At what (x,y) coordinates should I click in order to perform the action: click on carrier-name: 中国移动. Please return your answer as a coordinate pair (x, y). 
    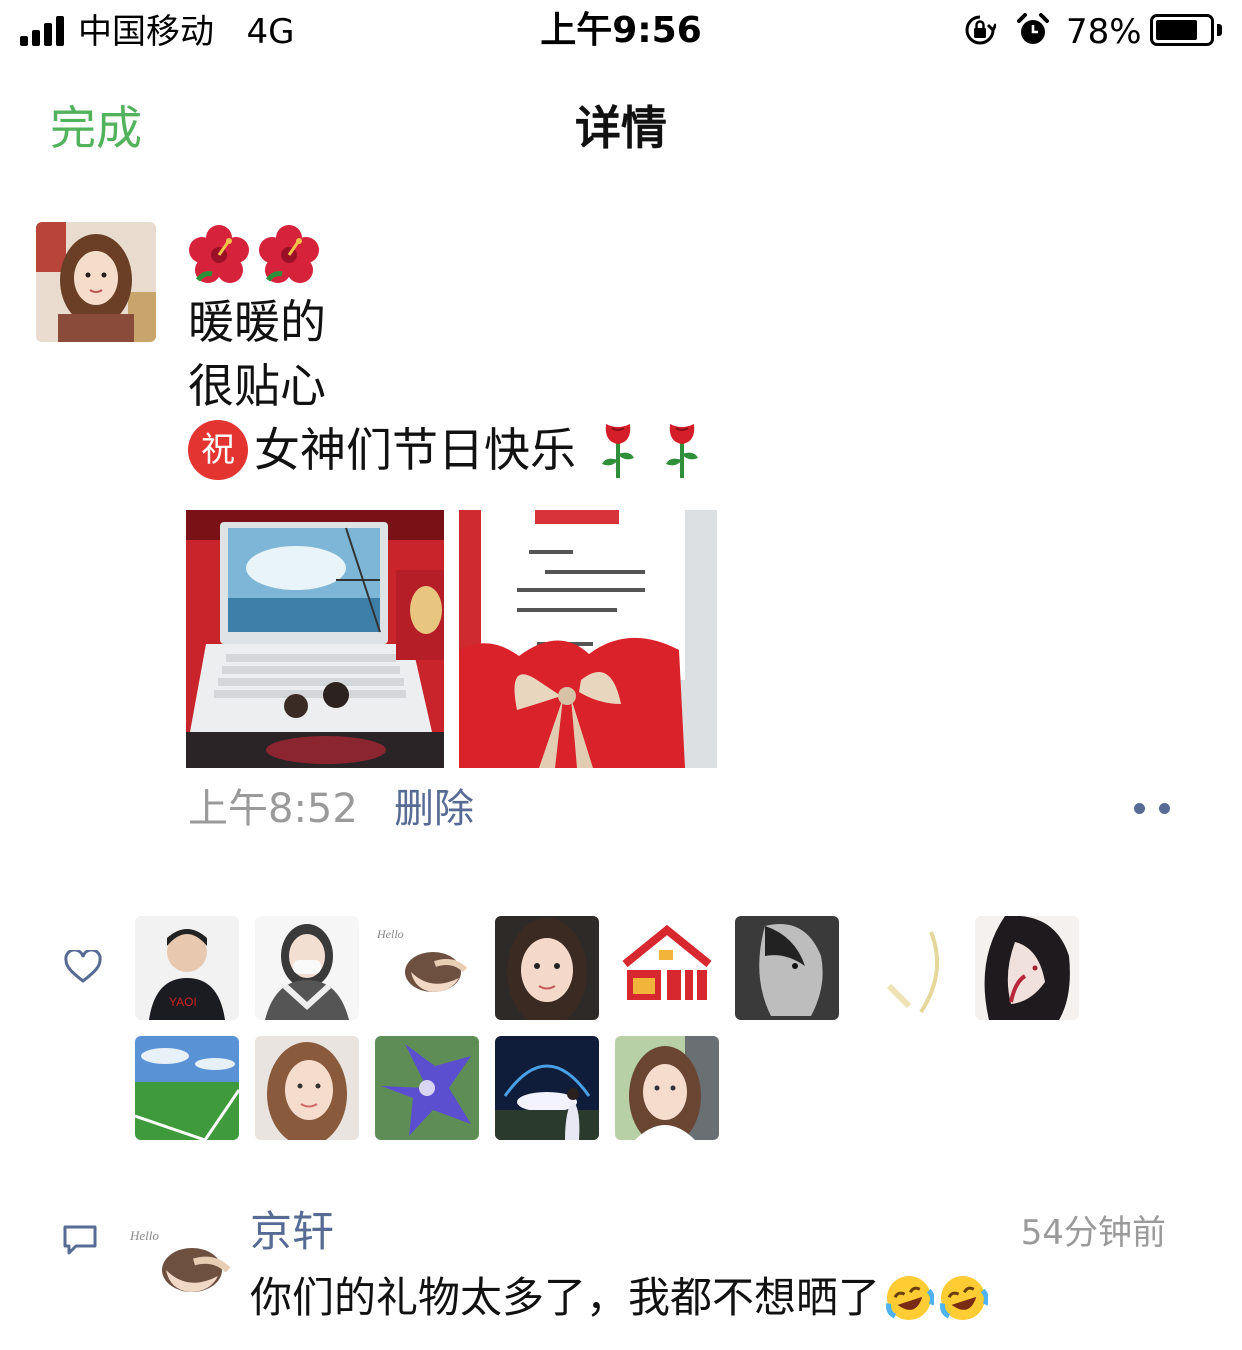
    Looking at the image, I should click on (146, 32).